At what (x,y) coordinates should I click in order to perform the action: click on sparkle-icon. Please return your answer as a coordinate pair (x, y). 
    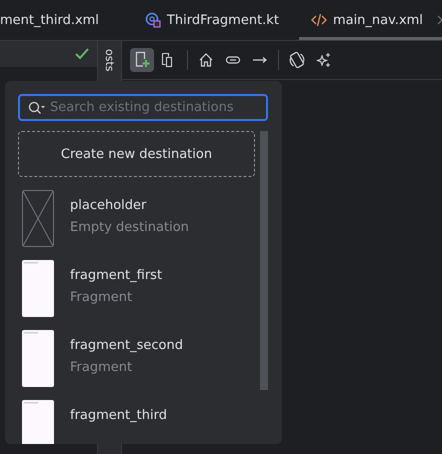
    Looking at the image, I should click on (324, 60).